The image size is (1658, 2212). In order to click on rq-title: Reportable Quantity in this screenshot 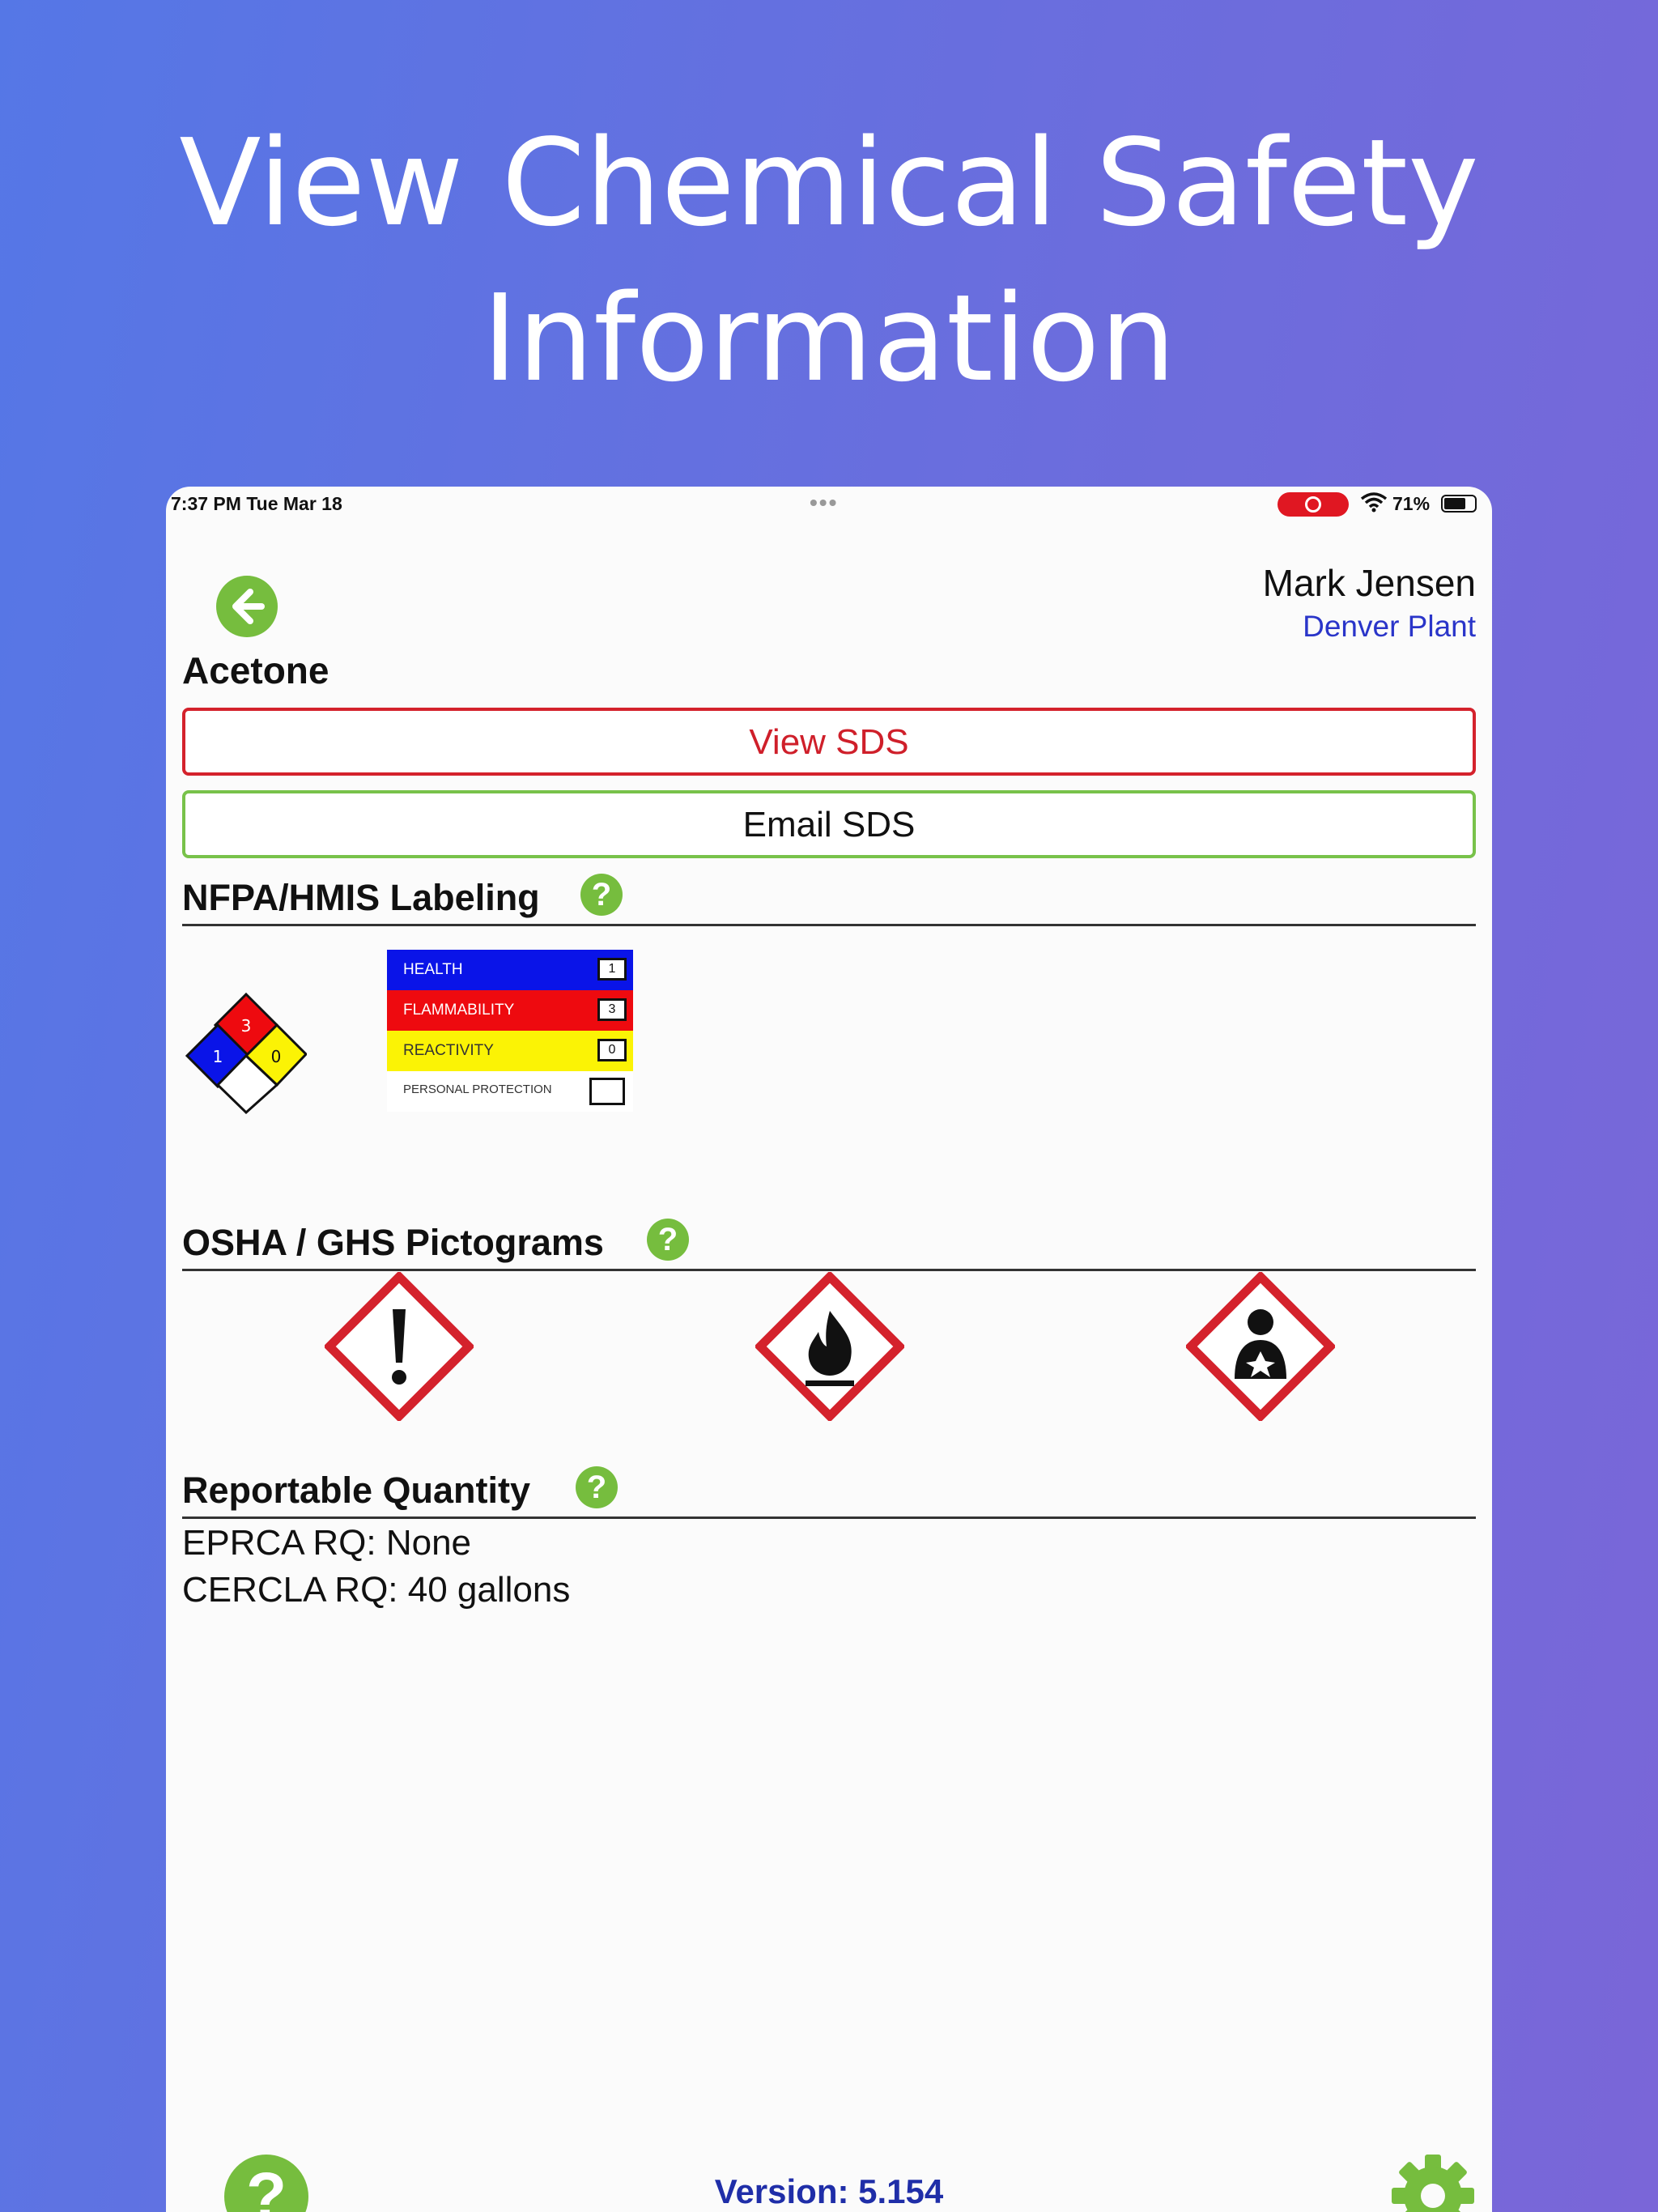, I will do `click(356, 1490)`.